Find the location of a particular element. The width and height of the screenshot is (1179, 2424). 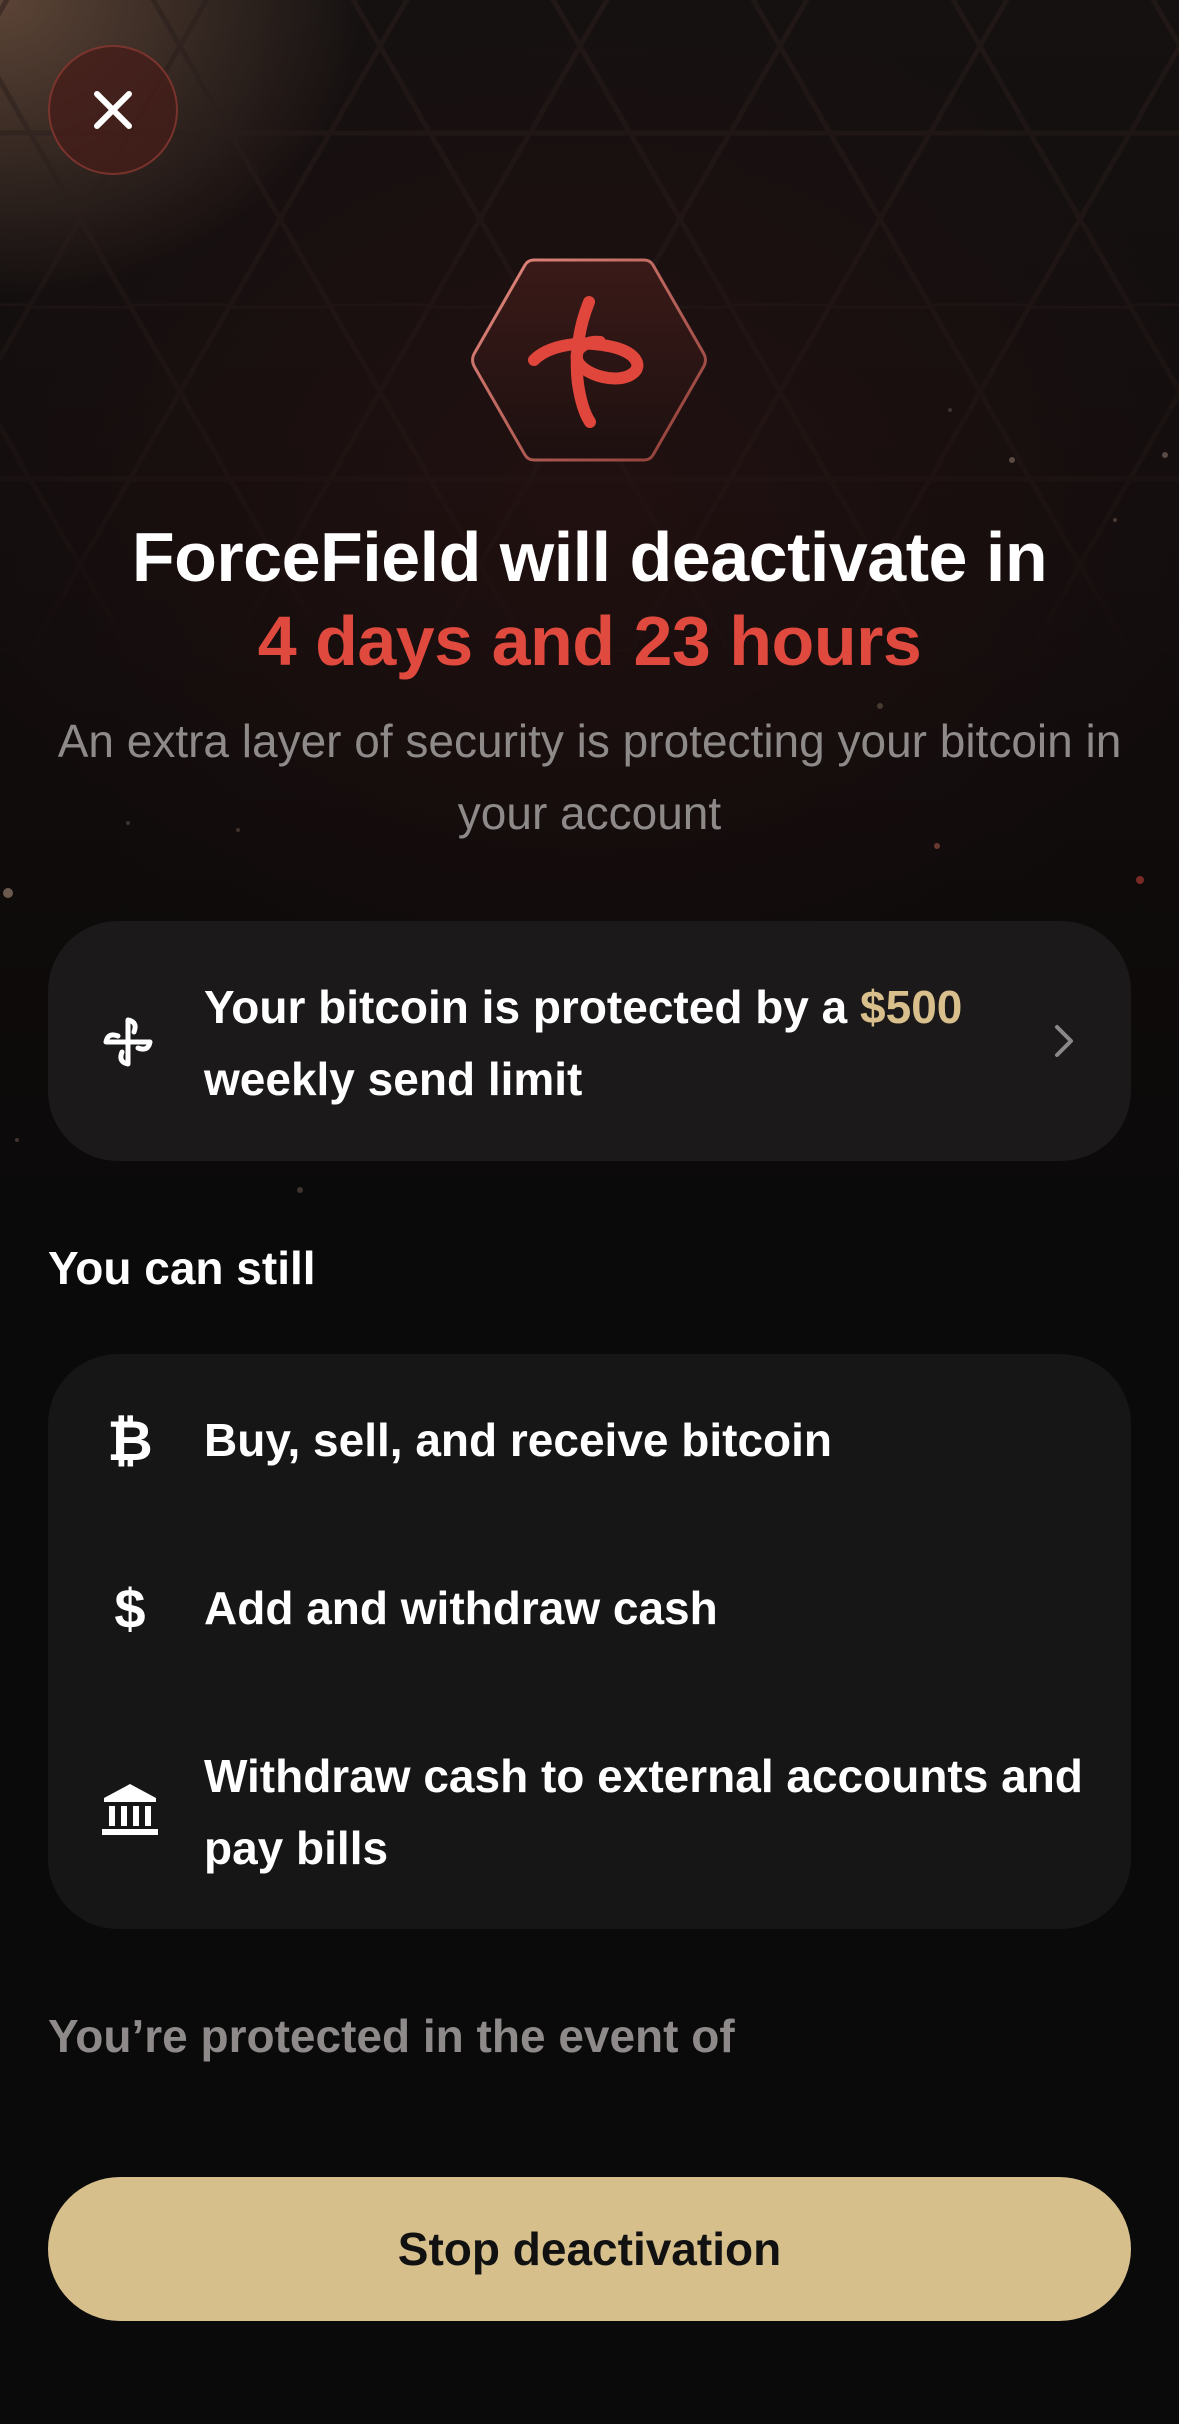

send-limit-text-after: weekly send limit is located at coordinates (393, 1079).